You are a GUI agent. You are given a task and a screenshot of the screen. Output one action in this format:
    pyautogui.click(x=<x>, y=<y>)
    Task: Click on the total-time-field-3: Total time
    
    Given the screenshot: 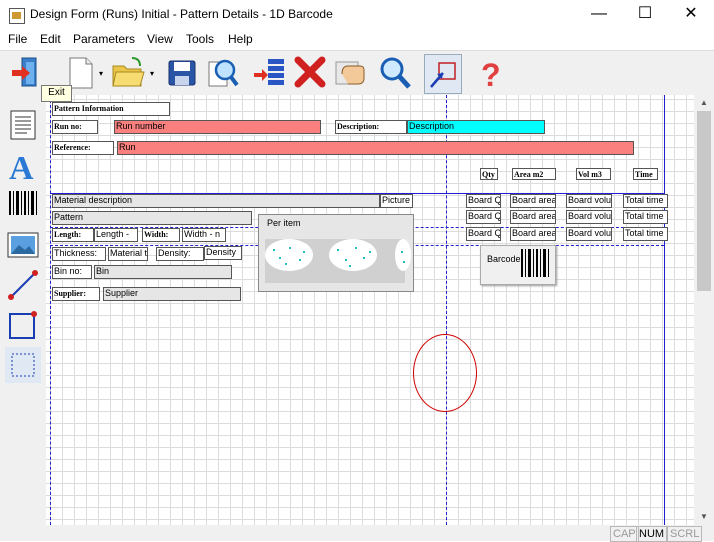 What is the action you would take?
    pyautogui.click(x=645, y=234)
    